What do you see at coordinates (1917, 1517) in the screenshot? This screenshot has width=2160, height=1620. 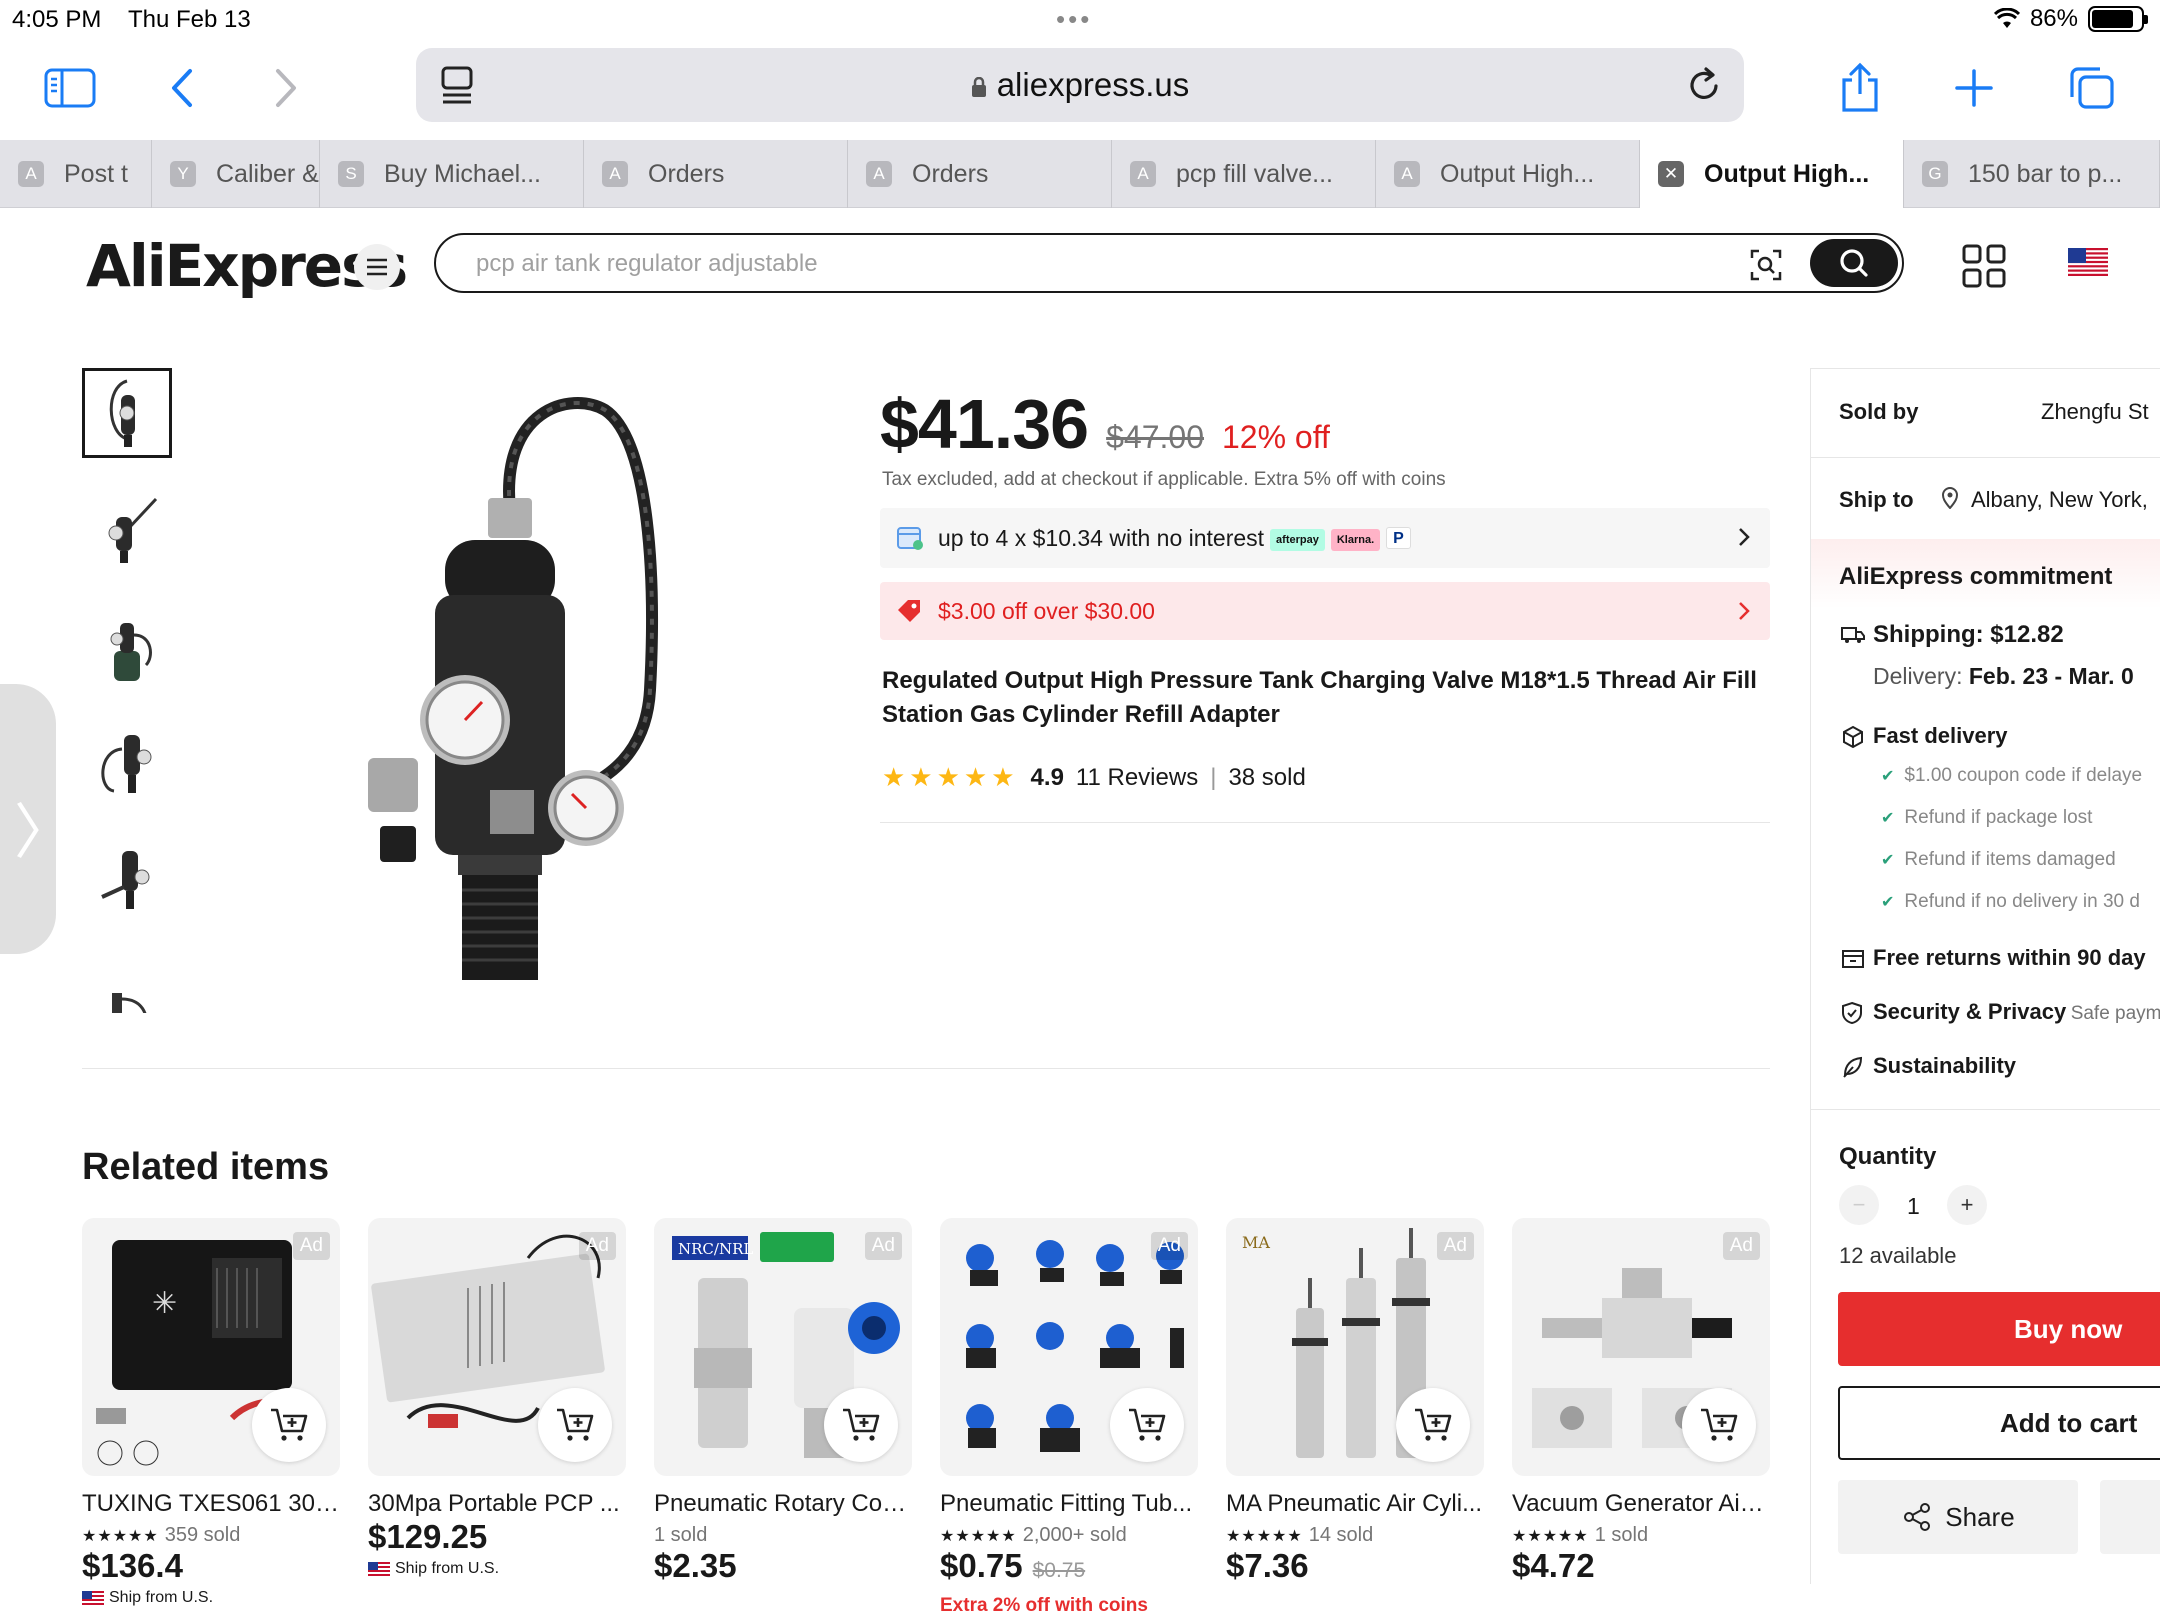 I see `share-nodes-icon` at bounding box center [1917, 1517].